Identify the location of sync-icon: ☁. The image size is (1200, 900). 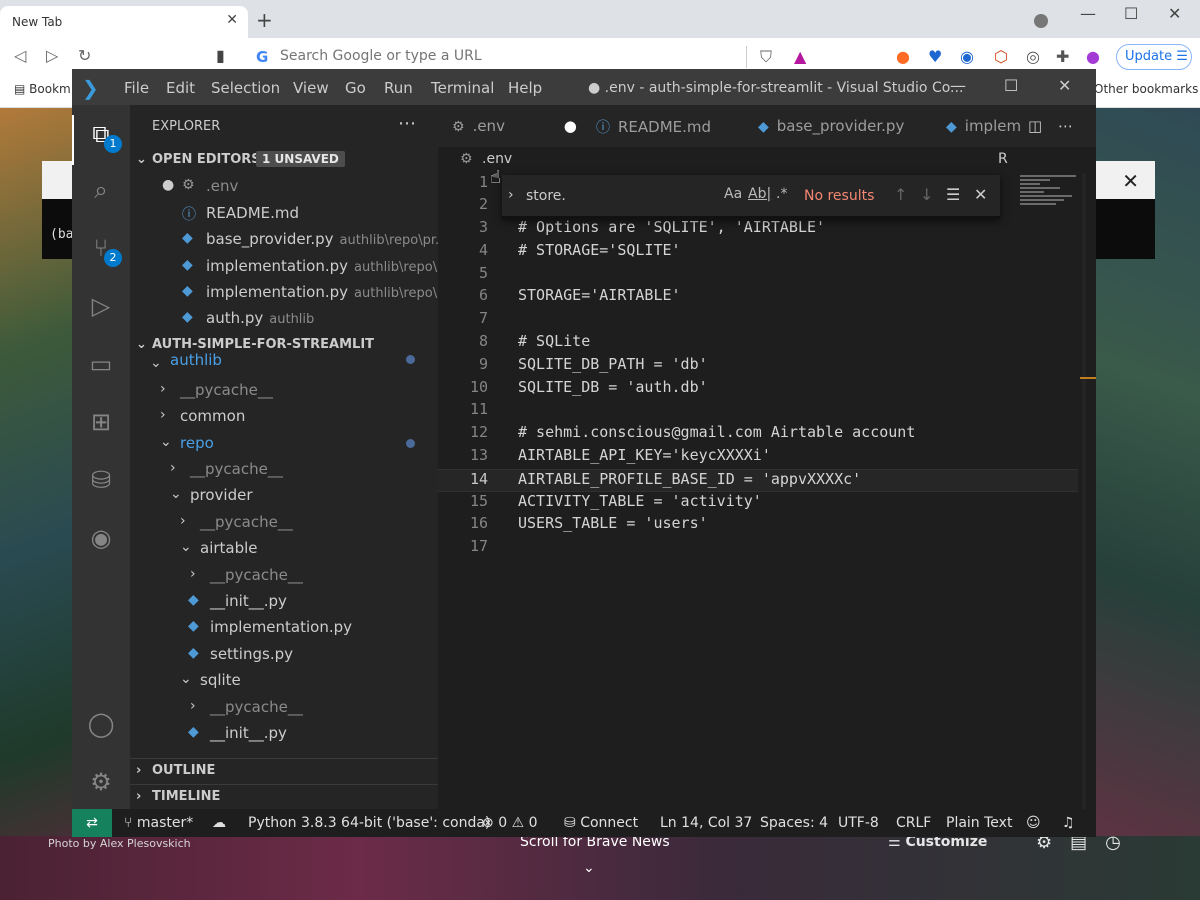
(219, 823).